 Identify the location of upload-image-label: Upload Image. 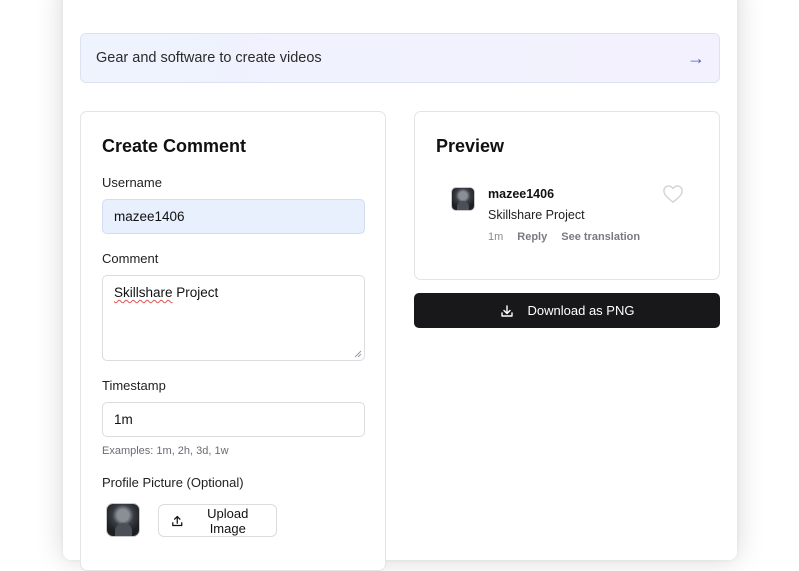
(228, 520).